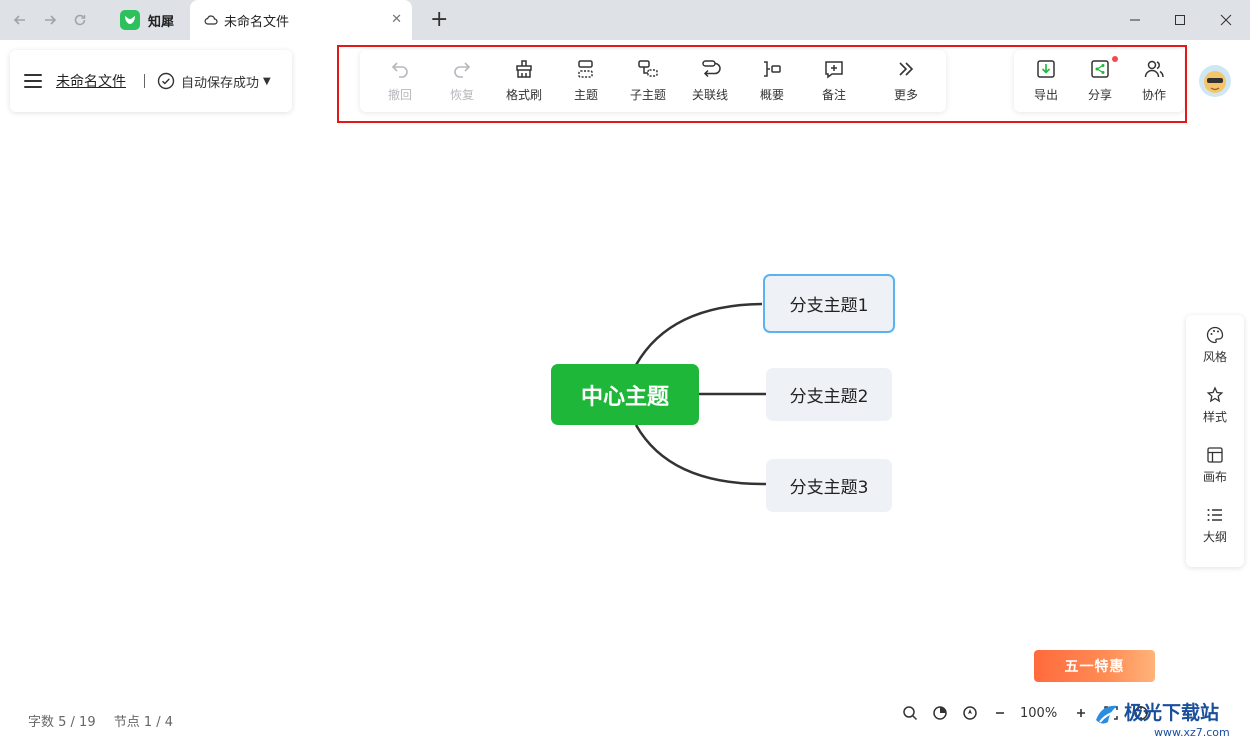  I want to click on outline-button: 大纲, so click(1215, 531).